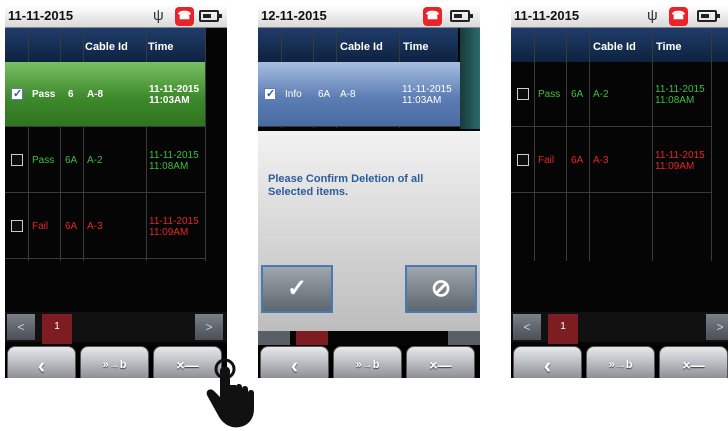  I want to click on cancel-icon: ⊘, so click(441, 288).